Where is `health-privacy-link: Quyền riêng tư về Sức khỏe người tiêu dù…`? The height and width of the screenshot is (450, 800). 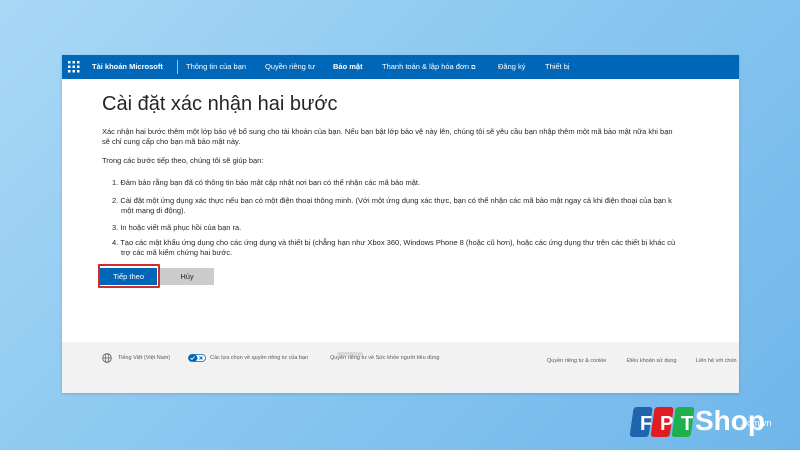
health-privacy-link: Quyền riêng tư về Sức khỏe người tiêu dù… is located at coordinates (384, 358).